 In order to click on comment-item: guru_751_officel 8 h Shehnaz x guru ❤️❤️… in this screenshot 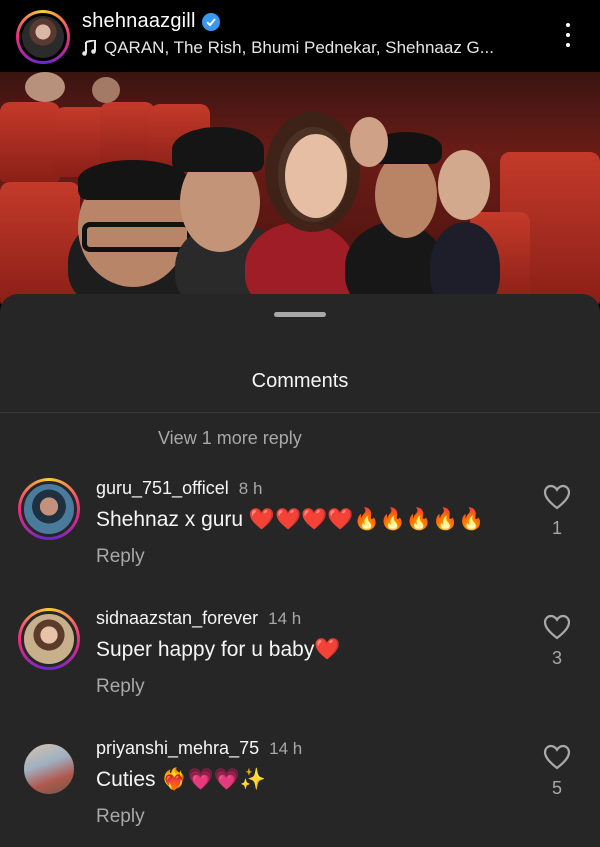, I will do `click(300, 538)`.